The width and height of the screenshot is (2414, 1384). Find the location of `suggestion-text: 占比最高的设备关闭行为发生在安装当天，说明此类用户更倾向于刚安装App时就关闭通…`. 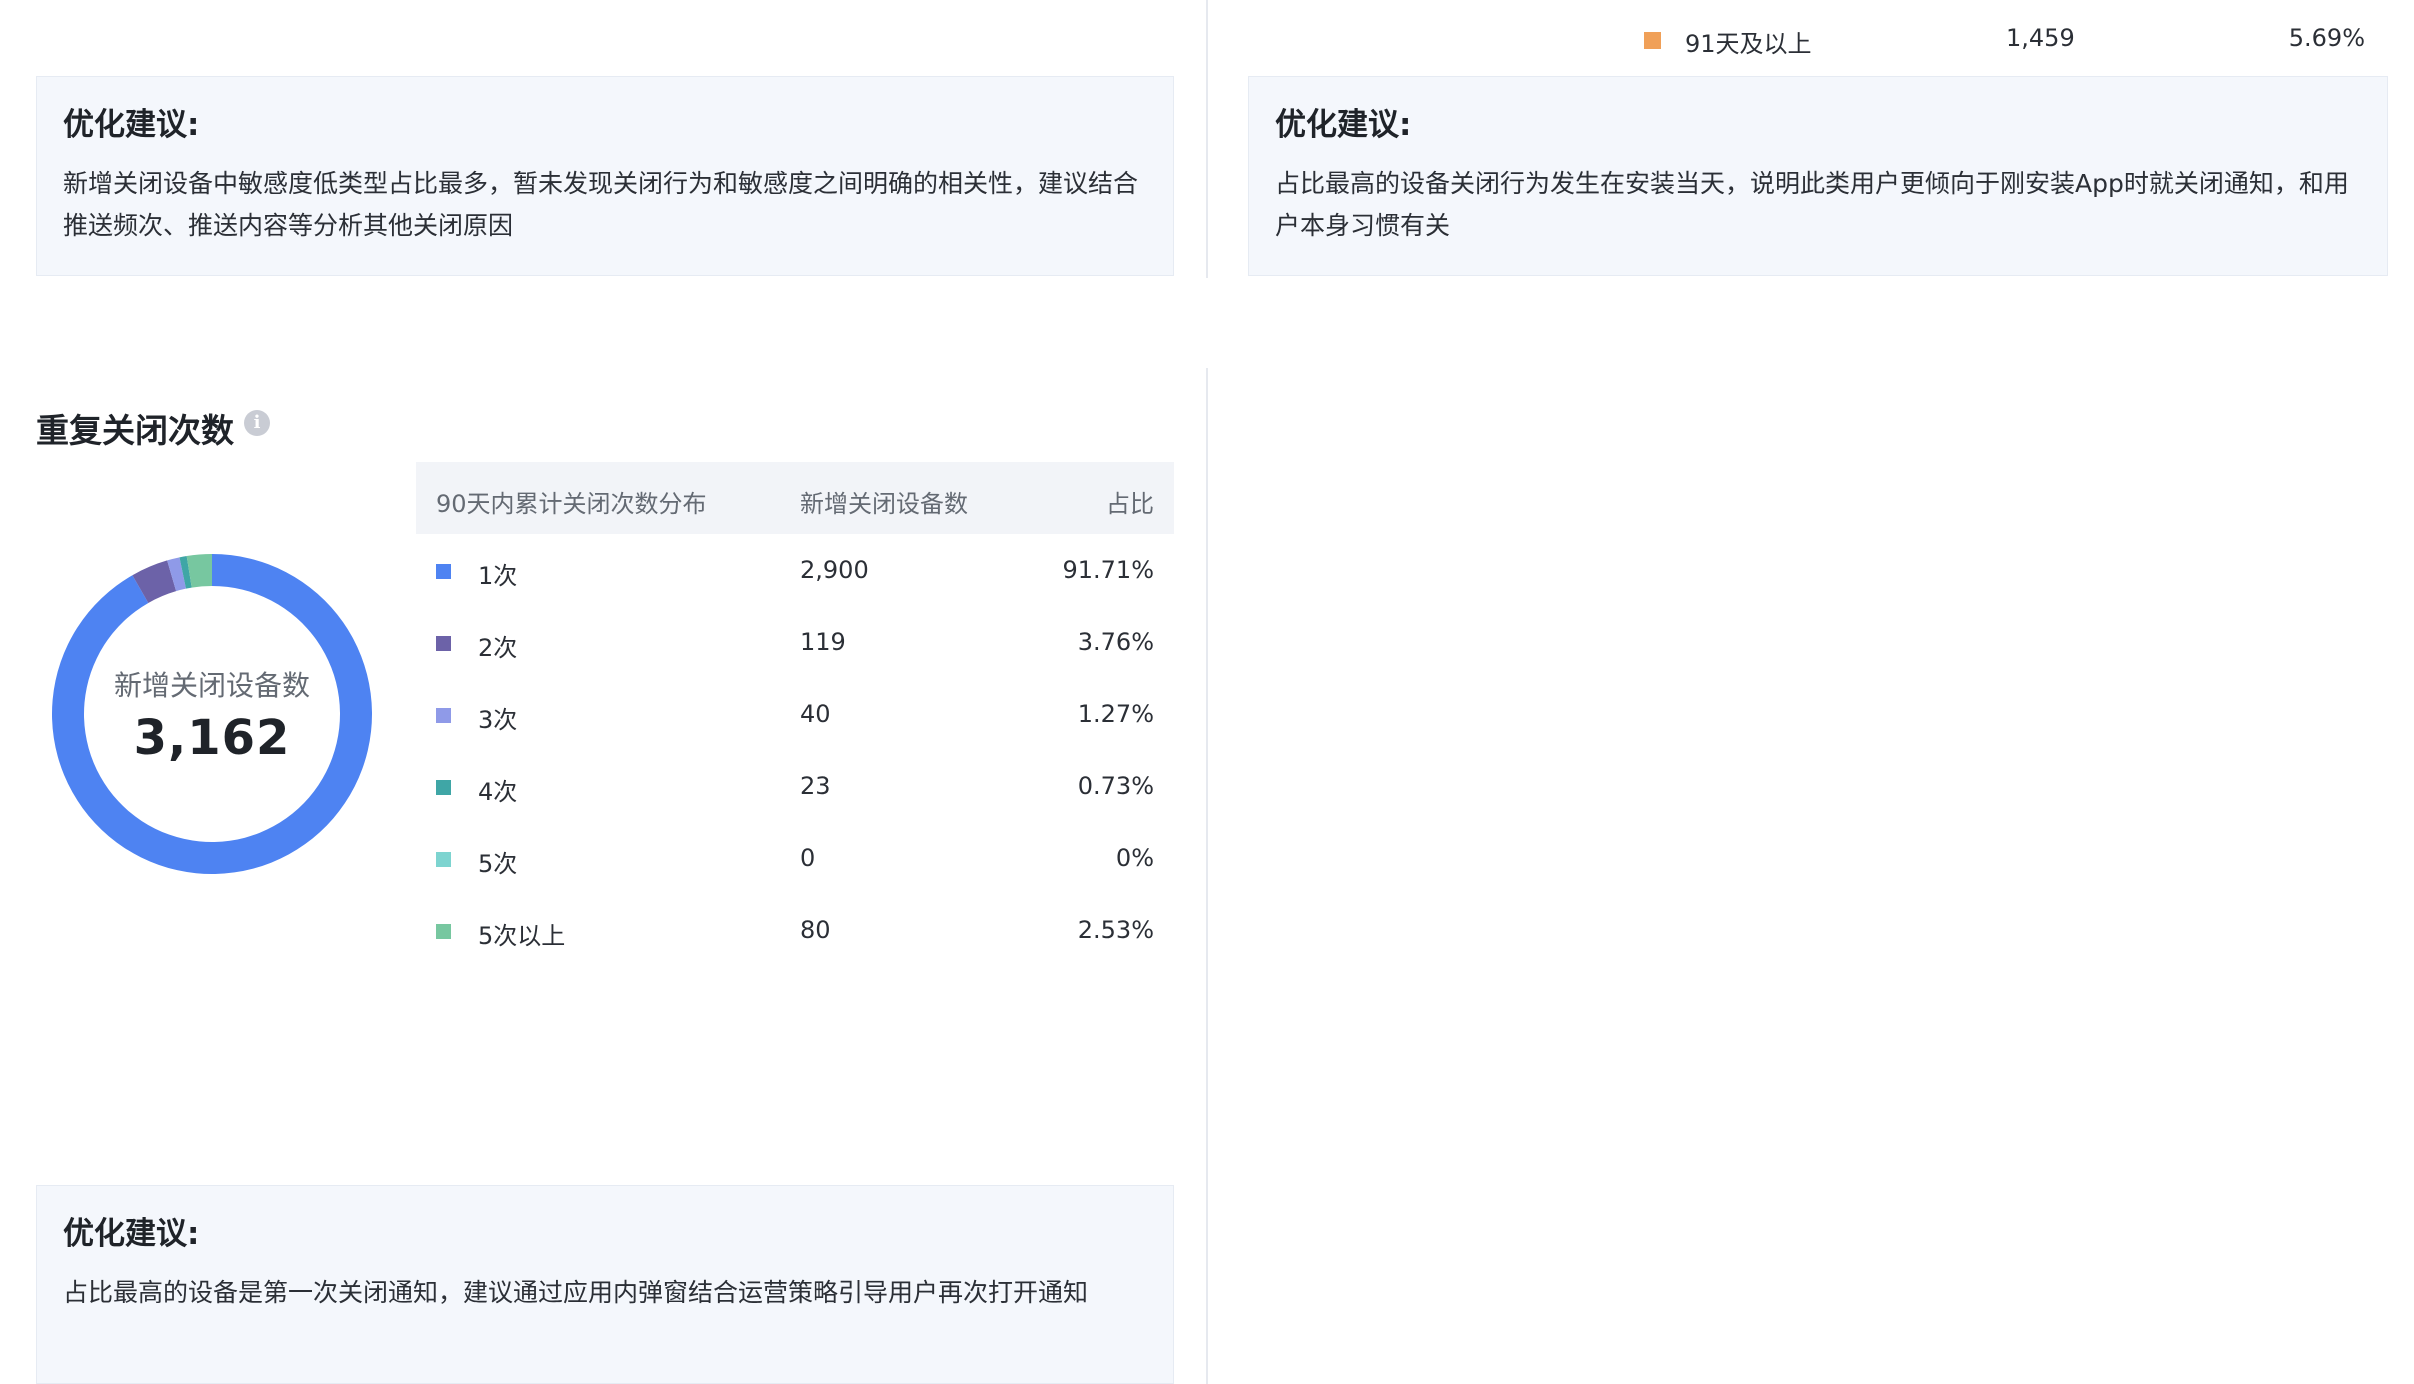

suggestion-text: 占比最高的设备关闭行为发生在安装当天，说明此类用户更倾向于刚安装App时就关闭通… is located at coordinates (1812, 204).